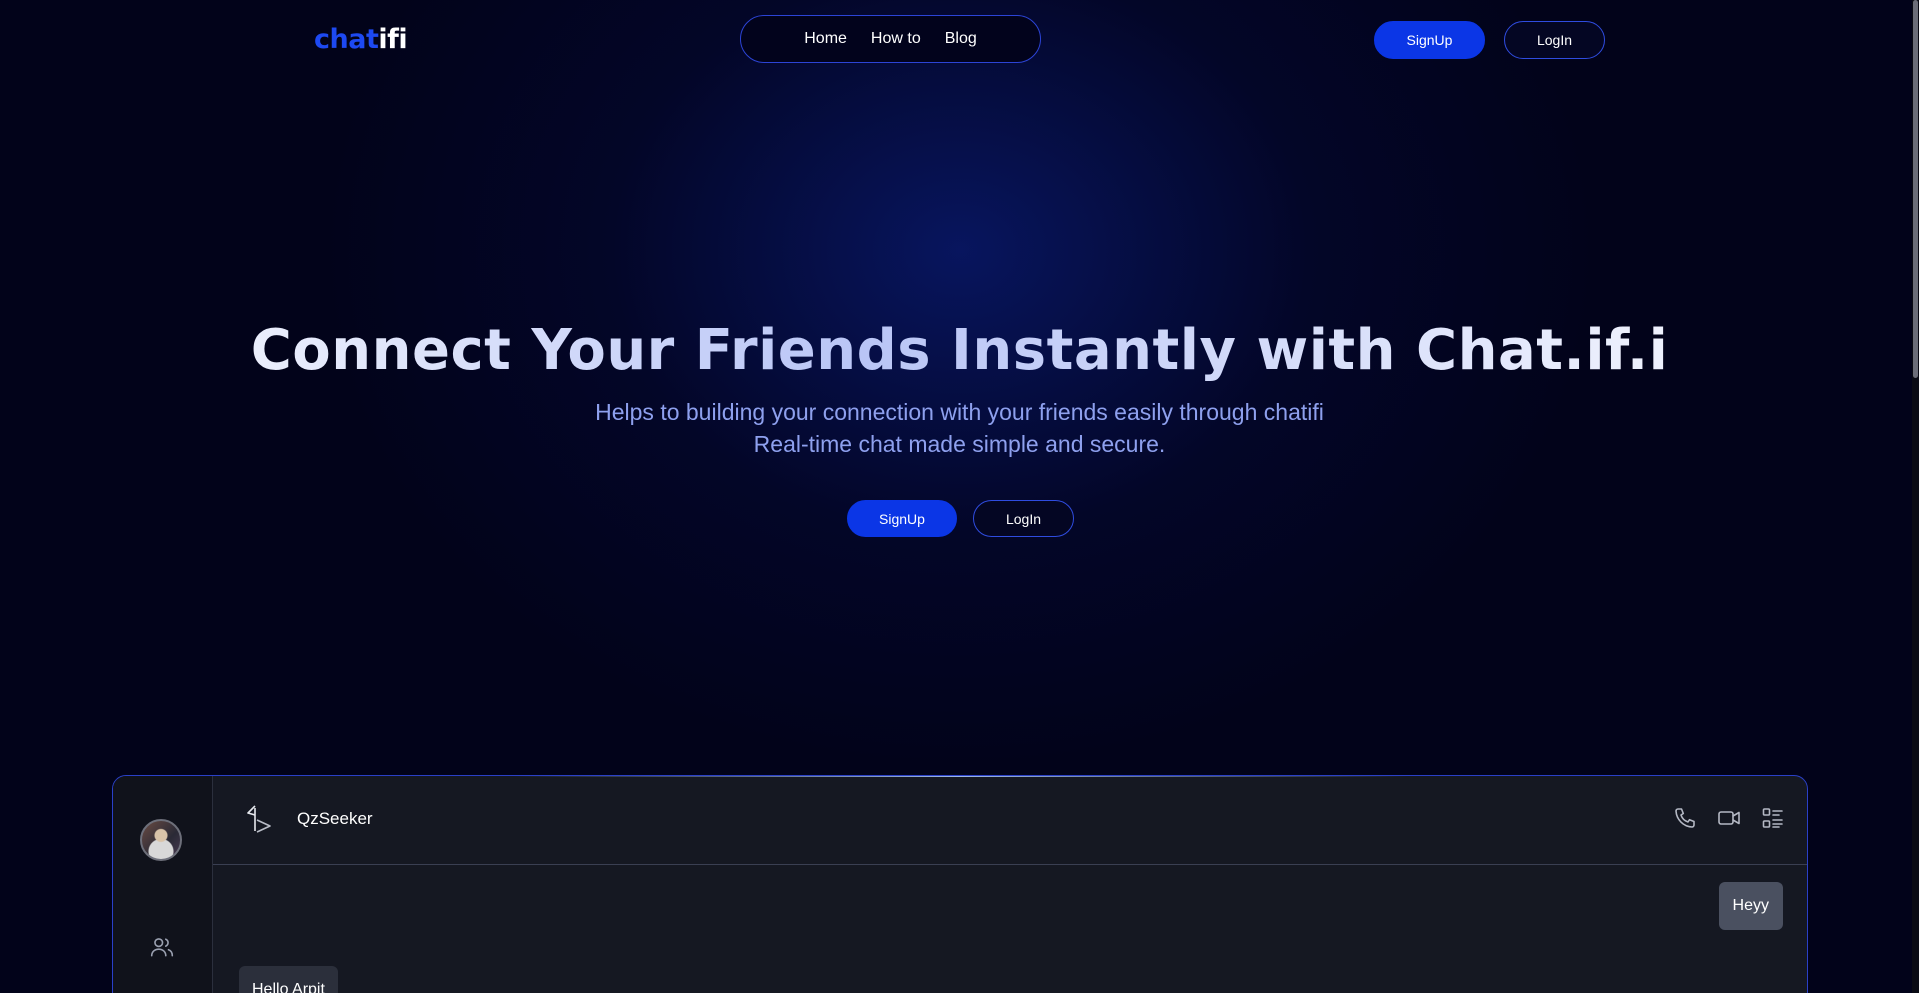 This screenshot has width=1919, height=993. What do you see at coordinates (393, 39) in the screenshot?
I see `logo-text-ifi: ifi` at bounding box center [393, 39].